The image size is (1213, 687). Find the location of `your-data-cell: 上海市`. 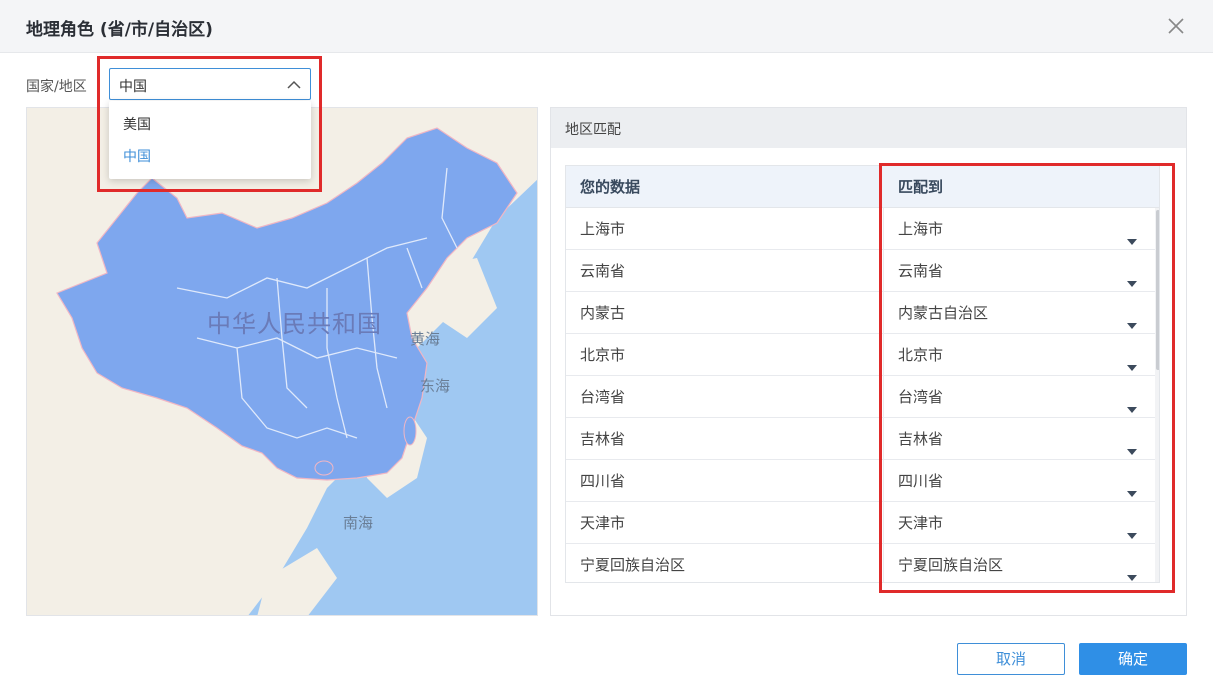

your-data-cell: 上海市 is located at coordinates (725, 229).